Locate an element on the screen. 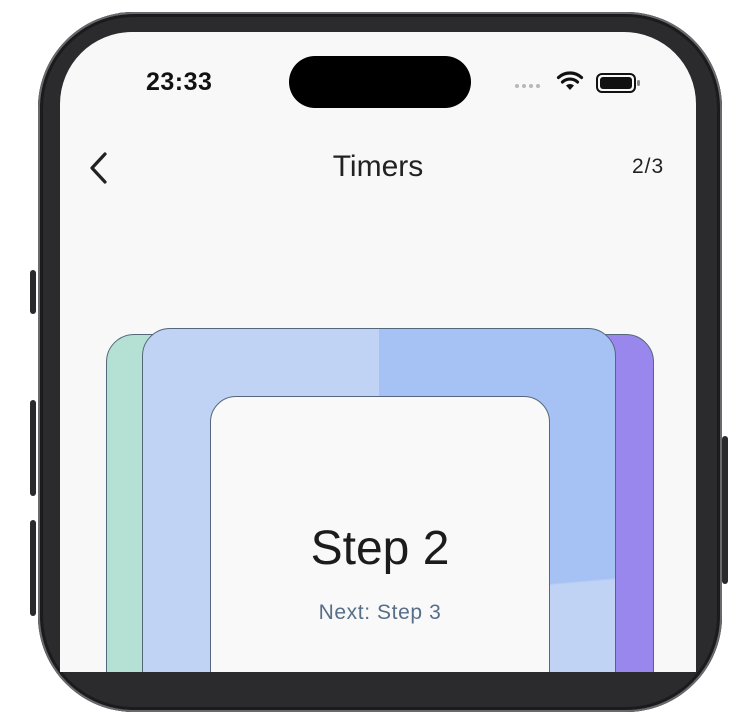  page-counter: 2/3 is located at coordinates (648, 166).